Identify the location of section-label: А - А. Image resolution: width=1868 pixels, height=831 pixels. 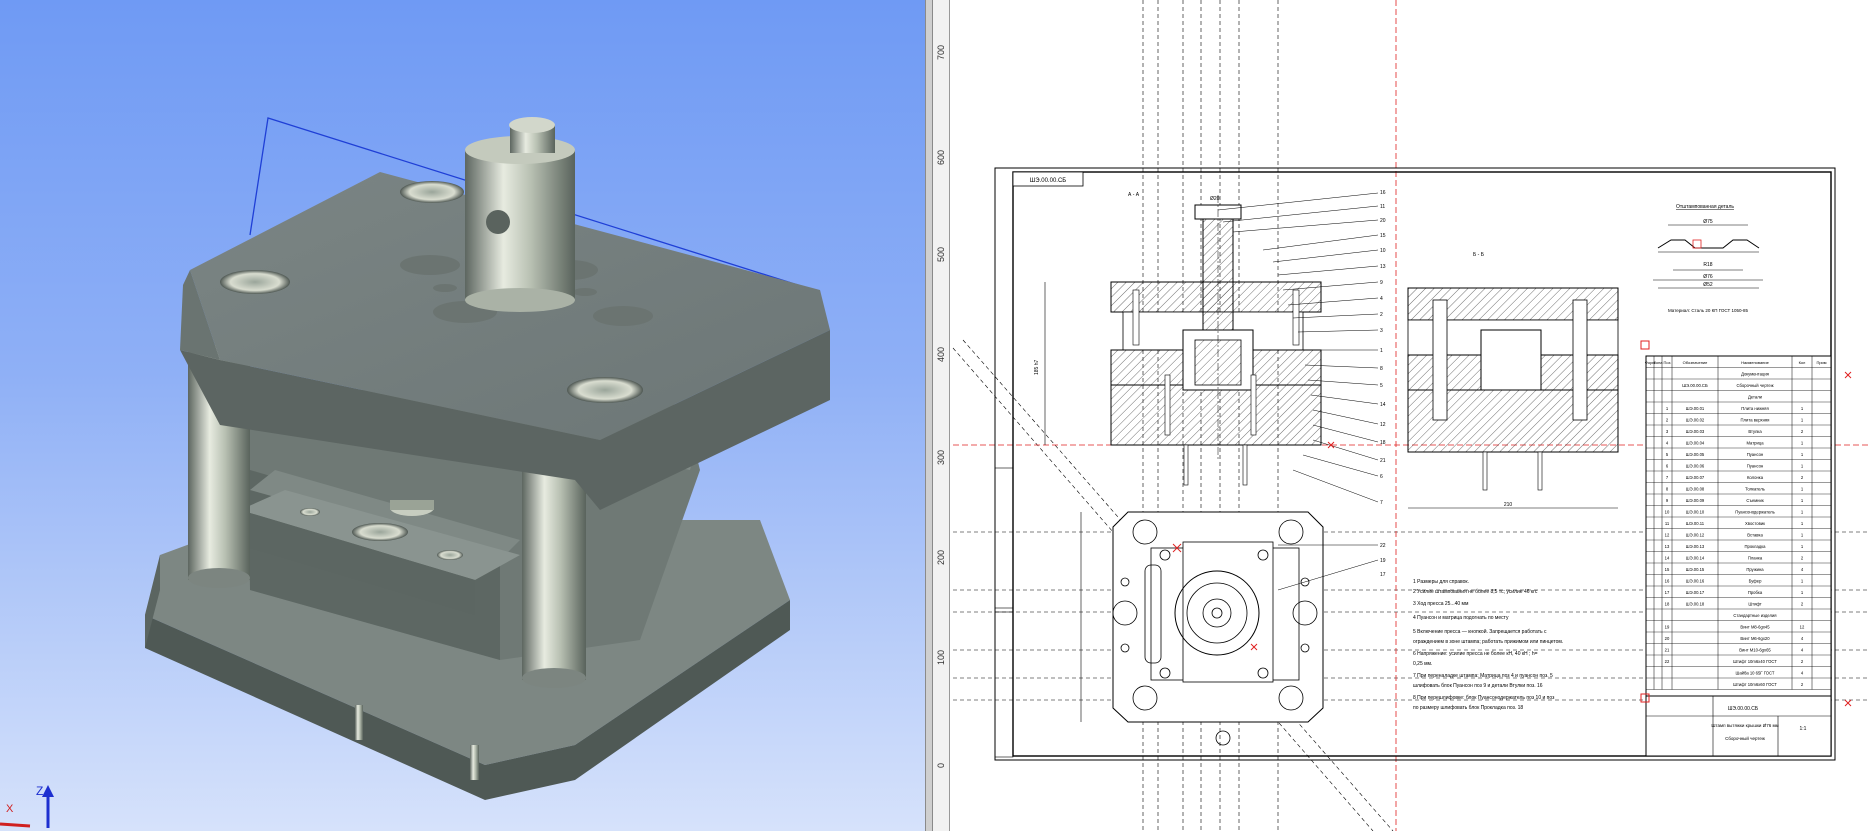
(1134, 195).